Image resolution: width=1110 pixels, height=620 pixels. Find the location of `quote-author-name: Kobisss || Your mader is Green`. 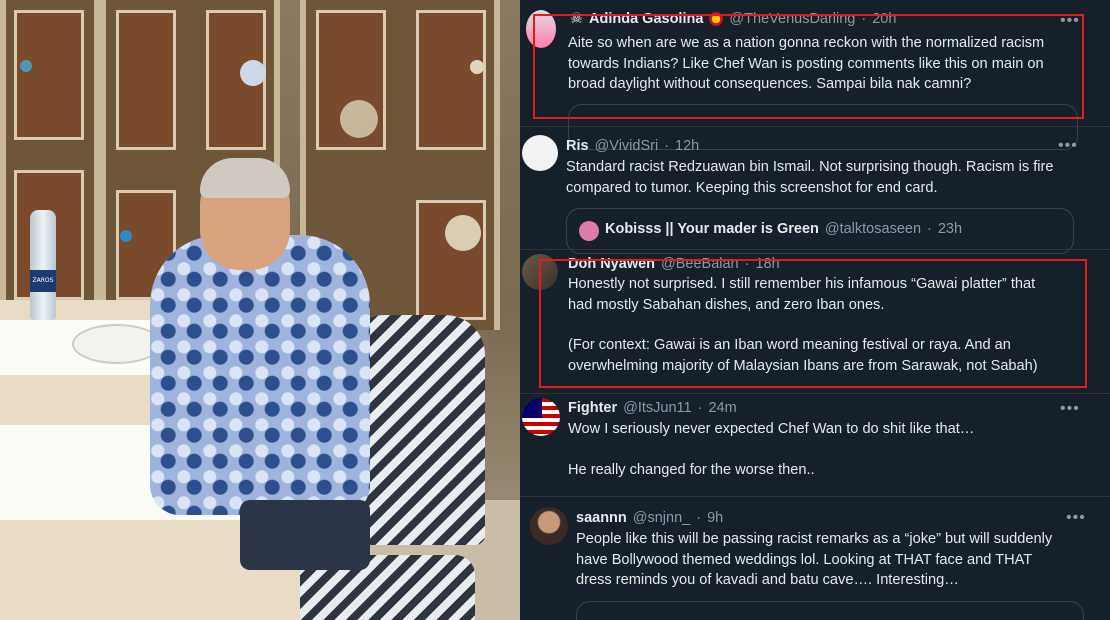

quote-author-name: Kobisss || Your mader is Green is located at coordinates (712, 229).